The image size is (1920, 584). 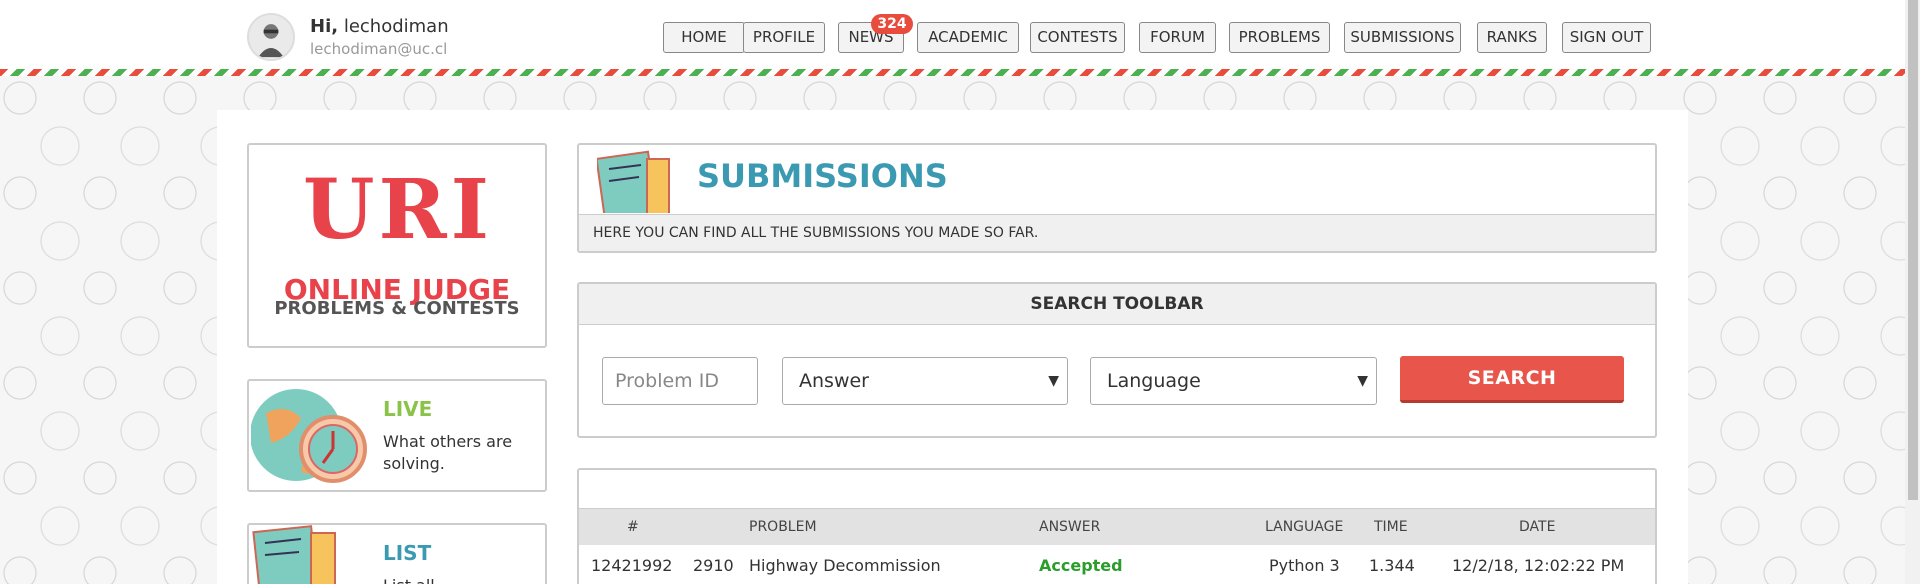 What do you see at coordinates (968, 37) in the screenshot?
I see `nav-academic: ACADEMIC` at bounding box center [968, 37].